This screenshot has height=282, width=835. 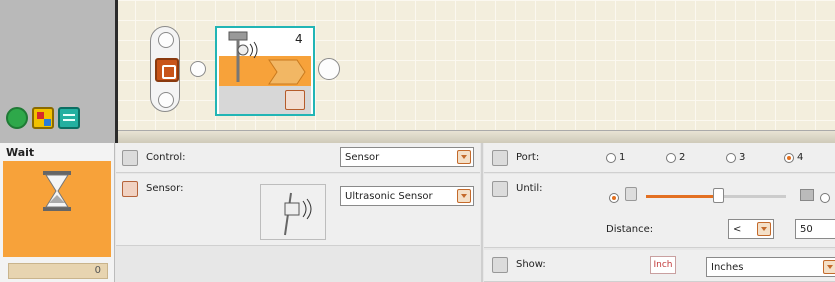 I want to click on hourglass-icon, so click(x=57, y=191).